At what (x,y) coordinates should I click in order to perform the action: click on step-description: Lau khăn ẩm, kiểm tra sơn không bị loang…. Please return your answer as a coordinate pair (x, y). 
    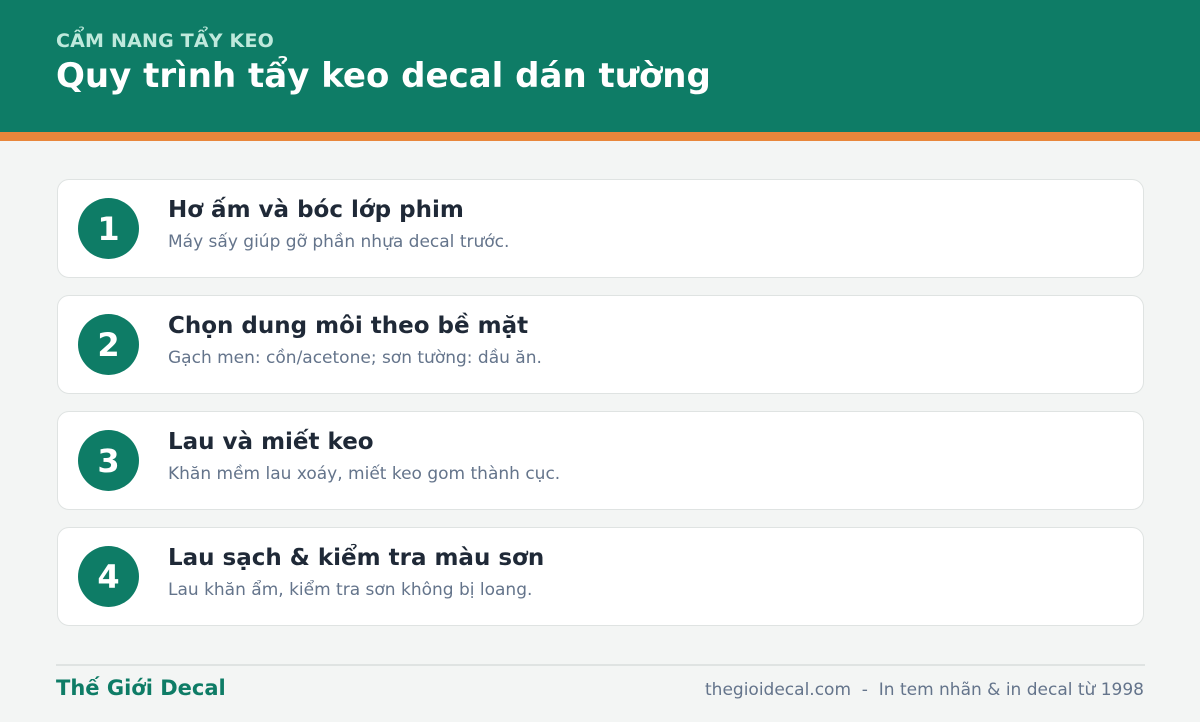
    Looking at the image, I should click on (350, 590).